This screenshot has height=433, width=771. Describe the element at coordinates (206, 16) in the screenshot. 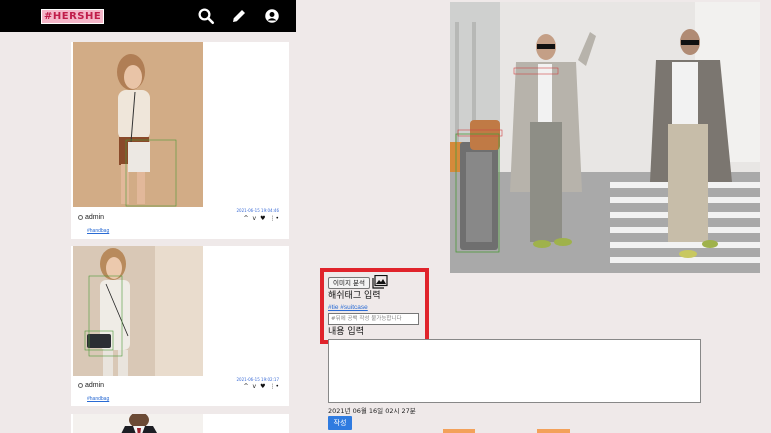

I see `search-icon` at that location.